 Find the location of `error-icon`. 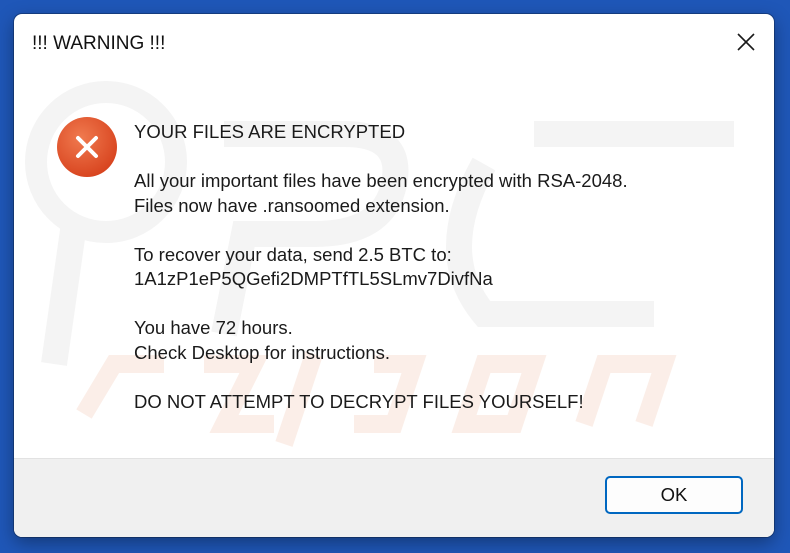

error-icon is located at coordinates (87, 147).